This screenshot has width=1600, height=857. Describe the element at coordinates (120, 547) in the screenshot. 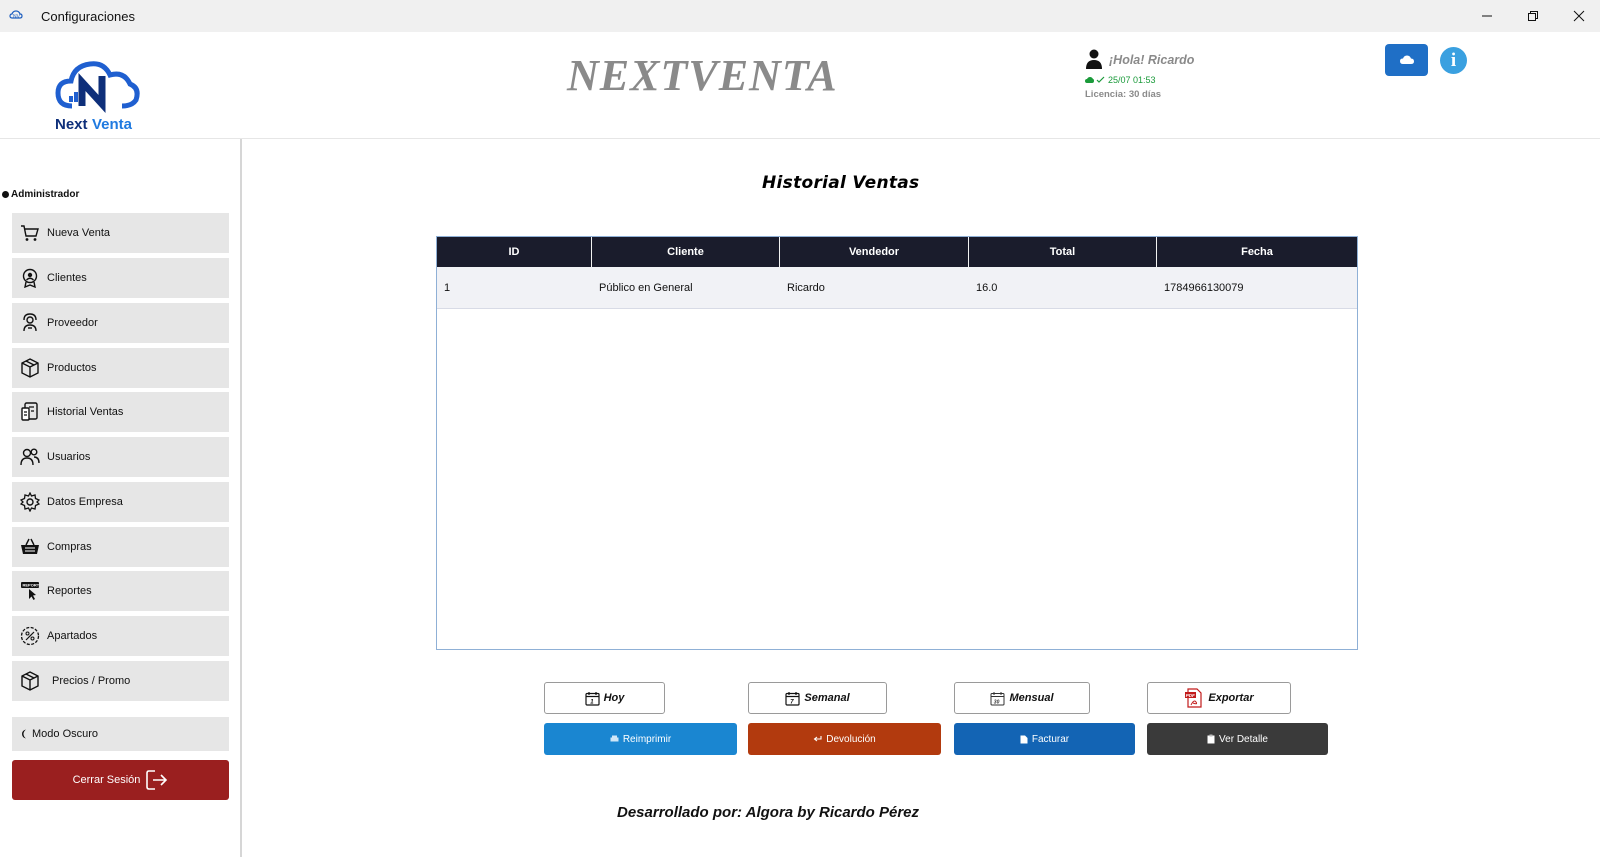

I see `sidebar-item-compras: Compras` at that location.